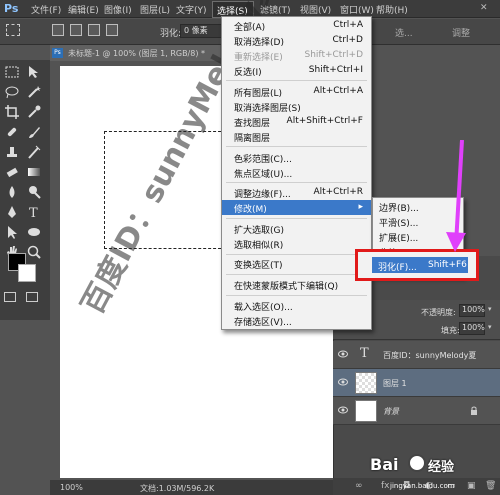 Image resolution: width=500 pixels, height=495 pixels. Describe the element at coordinates (12, 232) in the screenshot. I see `path-select-icon` at that location.